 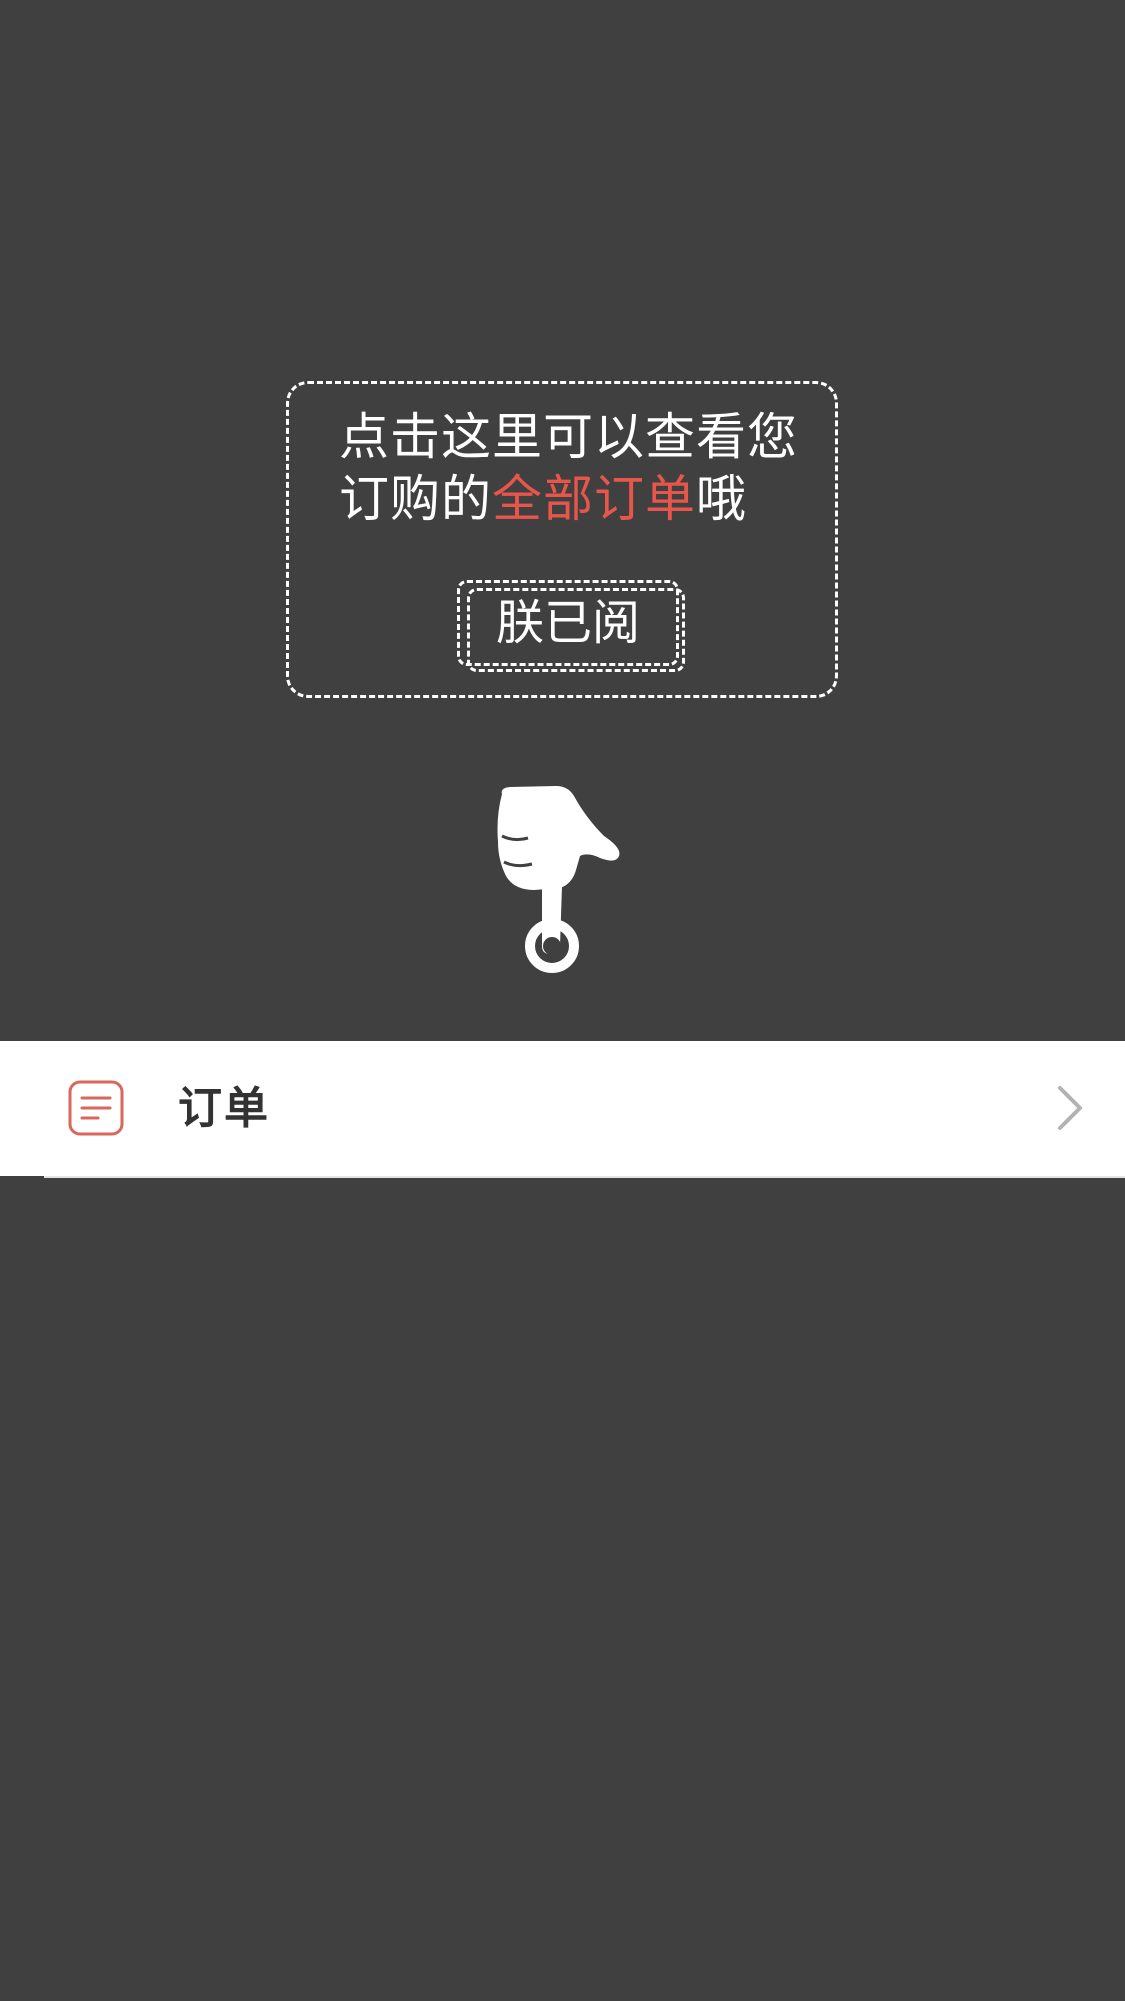 What do you see at coordinates (568, 437) in the screenshot?
I see `guide-tip-line1: 点击这里可以查看您` at bounding box center [568, 437].